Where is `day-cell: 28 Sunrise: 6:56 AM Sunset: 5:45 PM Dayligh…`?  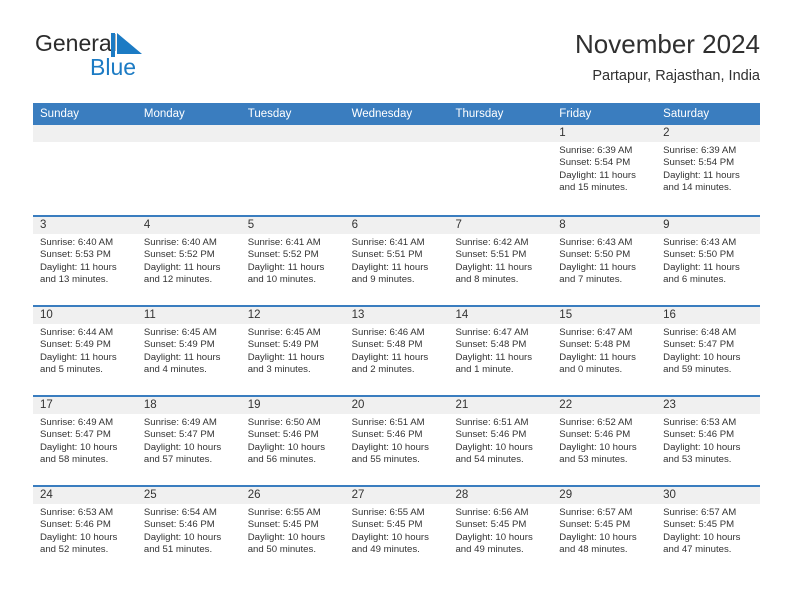
day-cell: 28 Sunrise: 6:56 AM Sunset: 5:45 PM Dayligh… is located at coordinates (500, 531).